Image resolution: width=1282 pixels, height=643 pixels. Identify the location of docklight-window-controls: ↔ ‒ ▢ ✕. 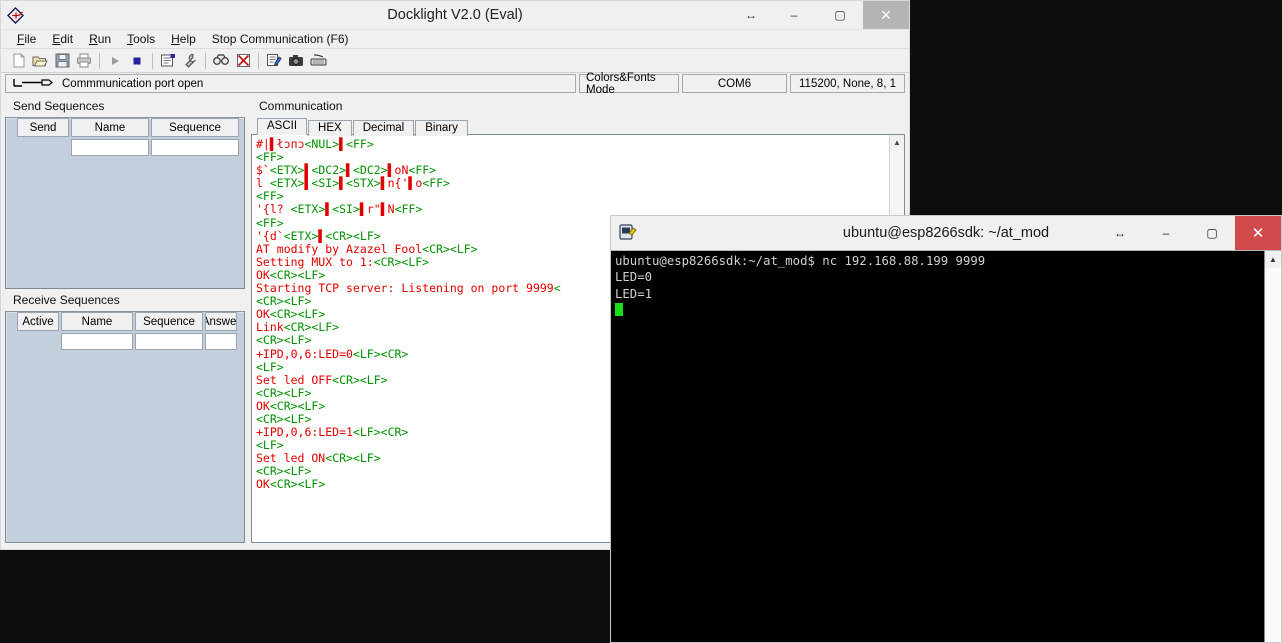
(820, 15).